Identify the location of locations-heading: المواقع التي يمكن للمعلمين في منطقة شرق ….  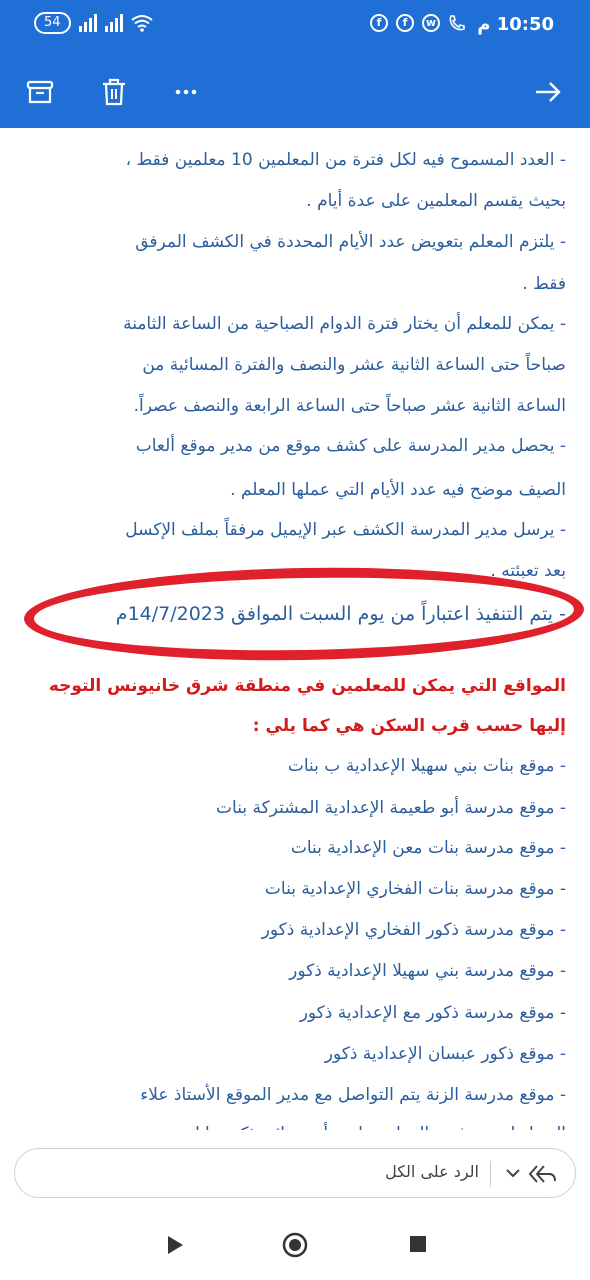
(307, 686).